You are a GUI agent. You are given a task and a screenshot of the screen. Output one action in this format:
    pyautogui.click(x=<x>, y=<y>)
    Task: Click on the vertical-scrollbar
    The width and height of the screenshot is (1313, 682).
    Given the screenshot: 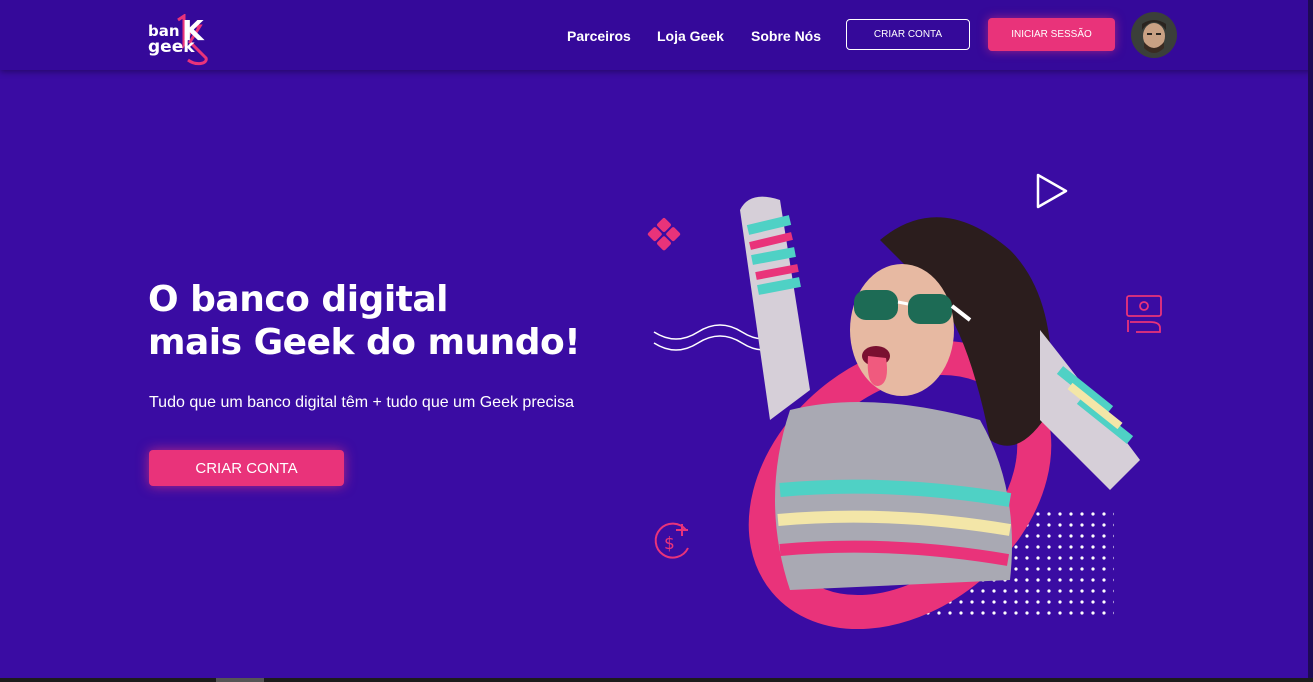 What is the action you would take?
    pyautogui.click(x=1310, y=341)
    